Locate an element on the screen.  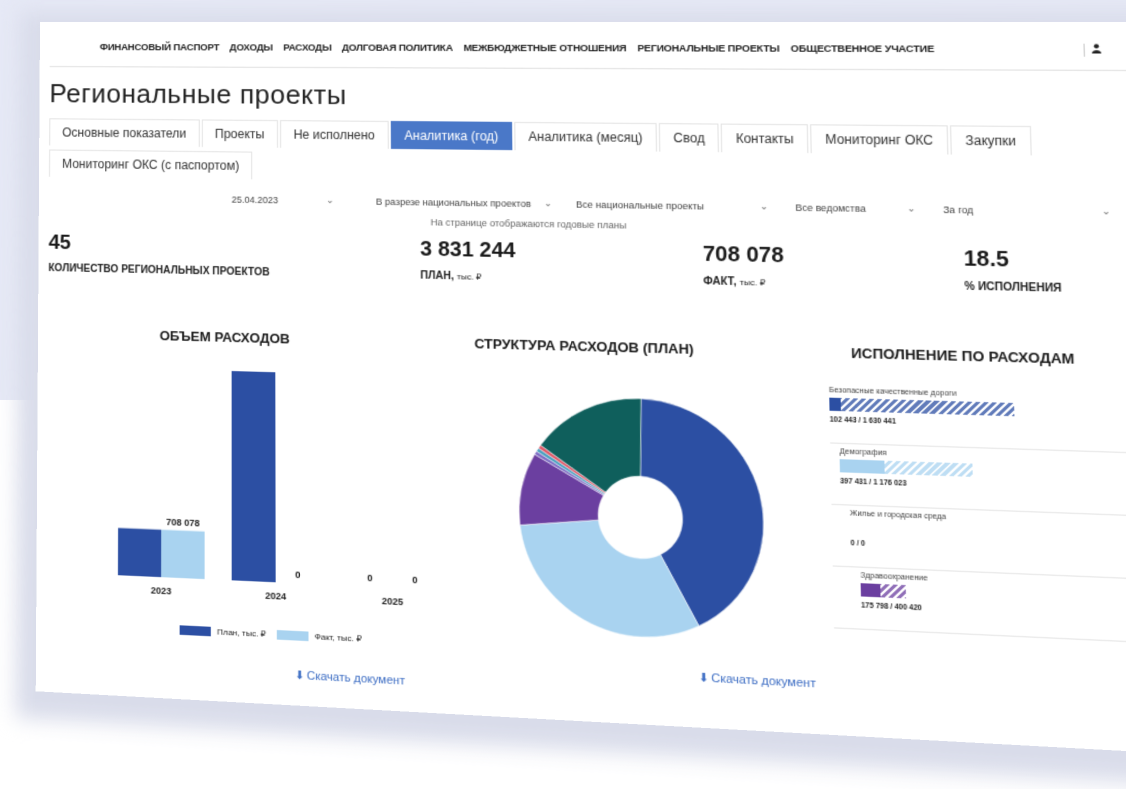
bar-2023-fact is located at coordinates (183, 554).